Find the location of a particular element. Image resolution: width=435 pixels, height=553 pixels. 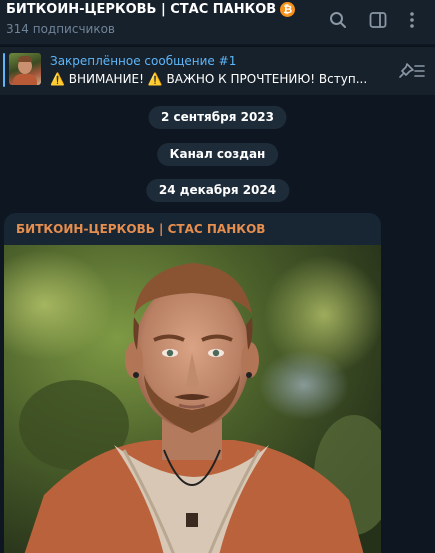

search-icon is located at coordinates (338, 20).